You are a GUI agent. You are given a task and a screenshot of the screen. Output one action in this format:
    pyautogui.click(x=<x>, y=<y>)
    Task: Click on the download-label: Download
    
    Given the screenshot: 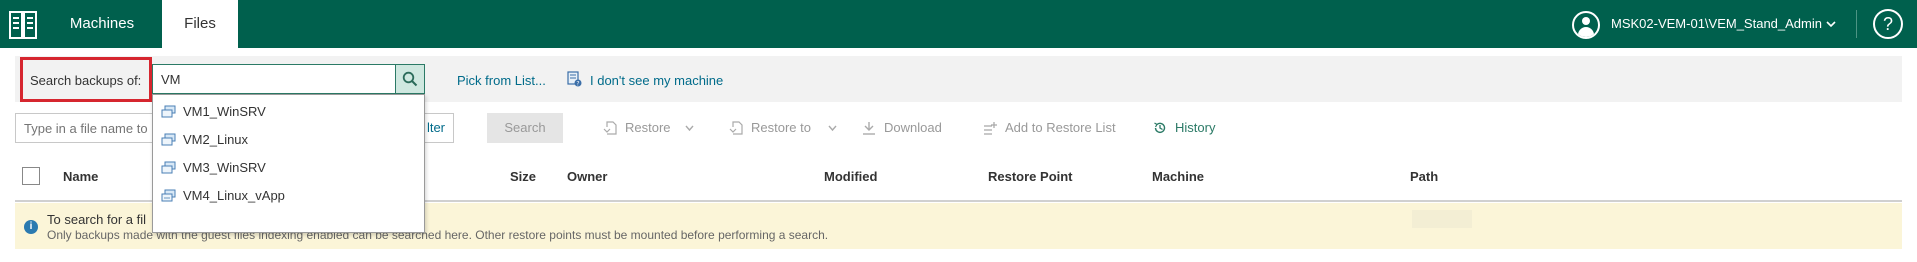 What is the action you would take?
    pyautogui.click(x=913, y=127)
    